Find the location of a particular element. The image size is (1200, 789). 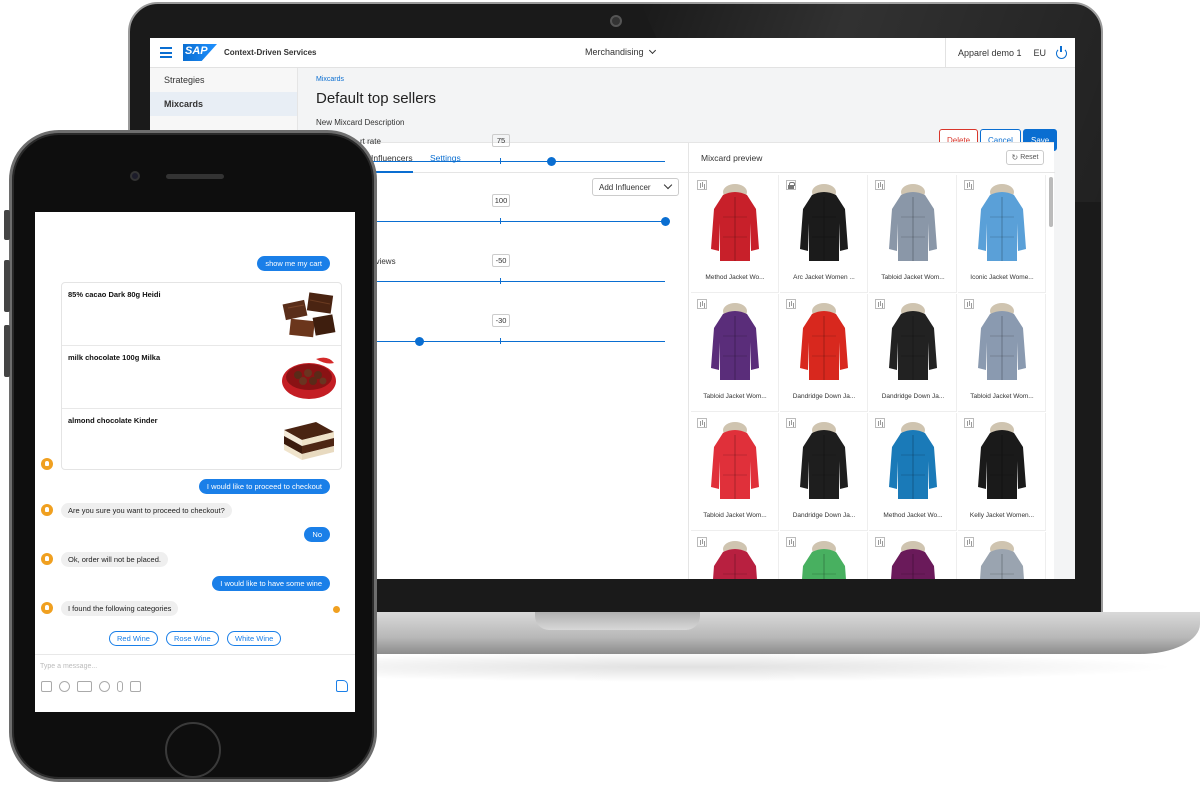

merchandising-label: Merchandising is located at coordinates (614, 52).